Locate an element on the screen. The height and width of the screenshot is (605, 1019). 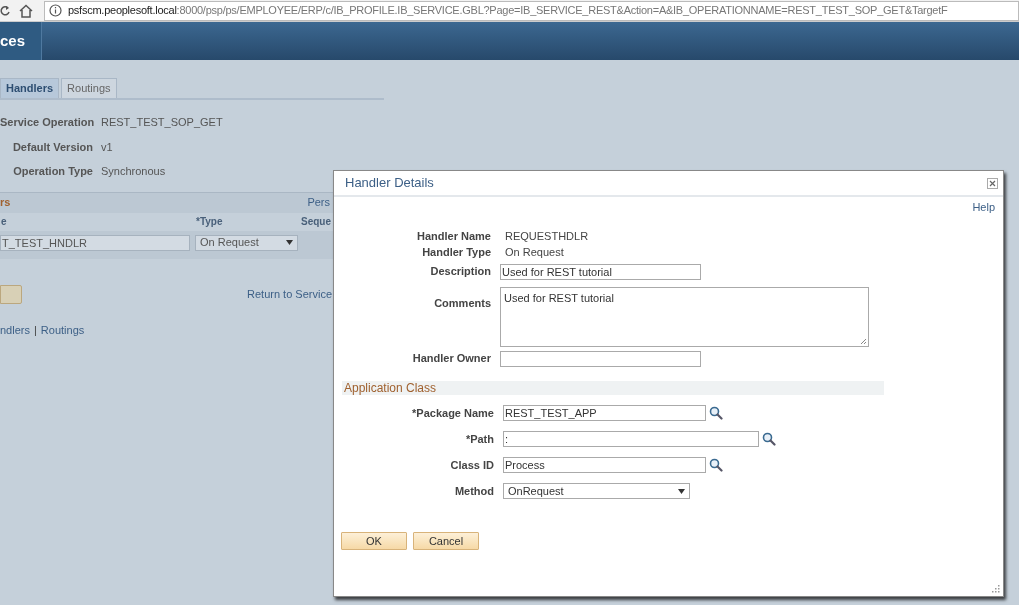
type-dropdown: On Request is located at coordinates (246, 242).